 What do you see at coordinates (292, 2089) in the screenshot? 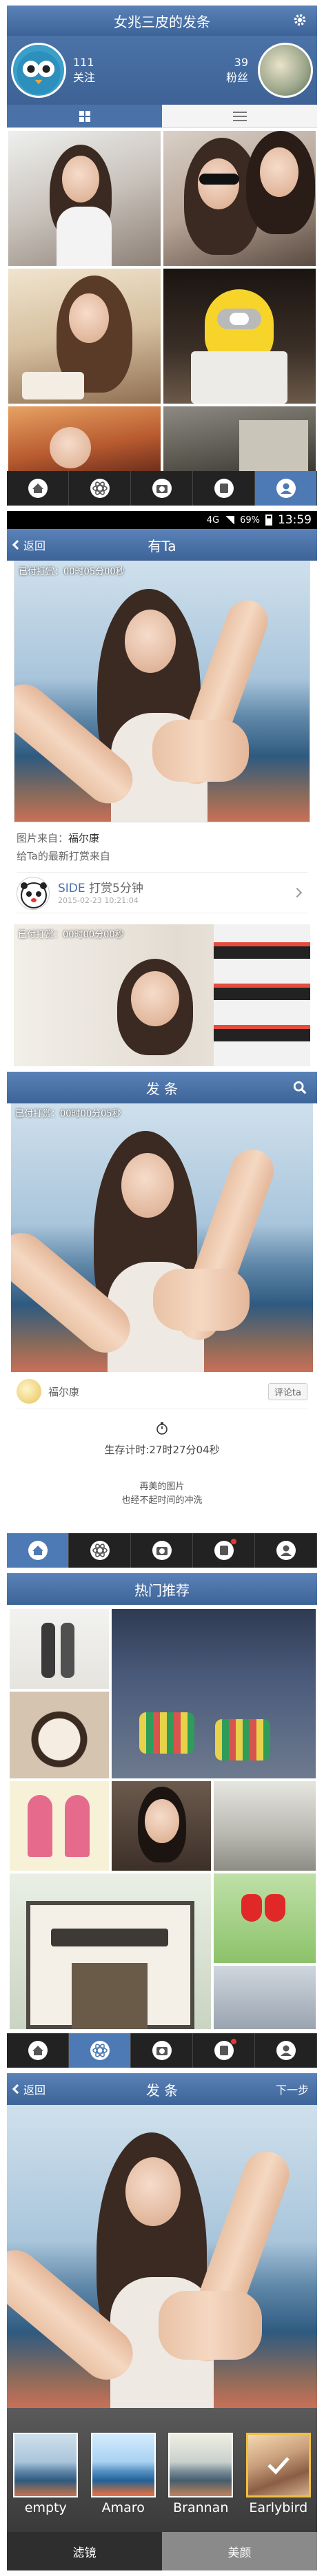
I see `next-step-button: 下一步` at bounding box center [292, 2089].